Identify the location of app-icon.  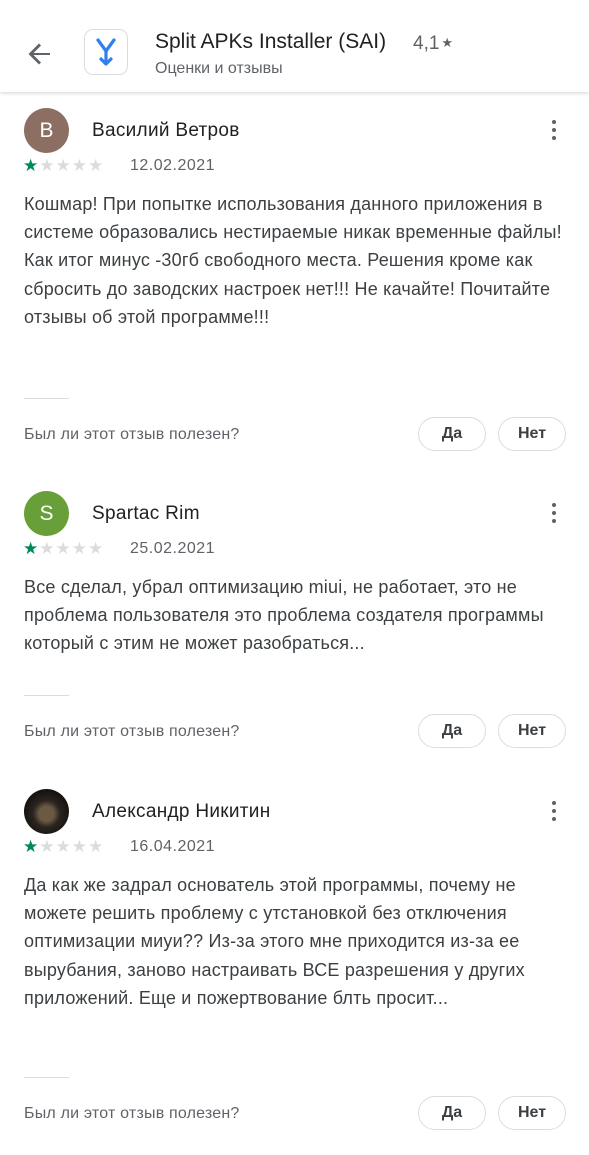
(106, 52).